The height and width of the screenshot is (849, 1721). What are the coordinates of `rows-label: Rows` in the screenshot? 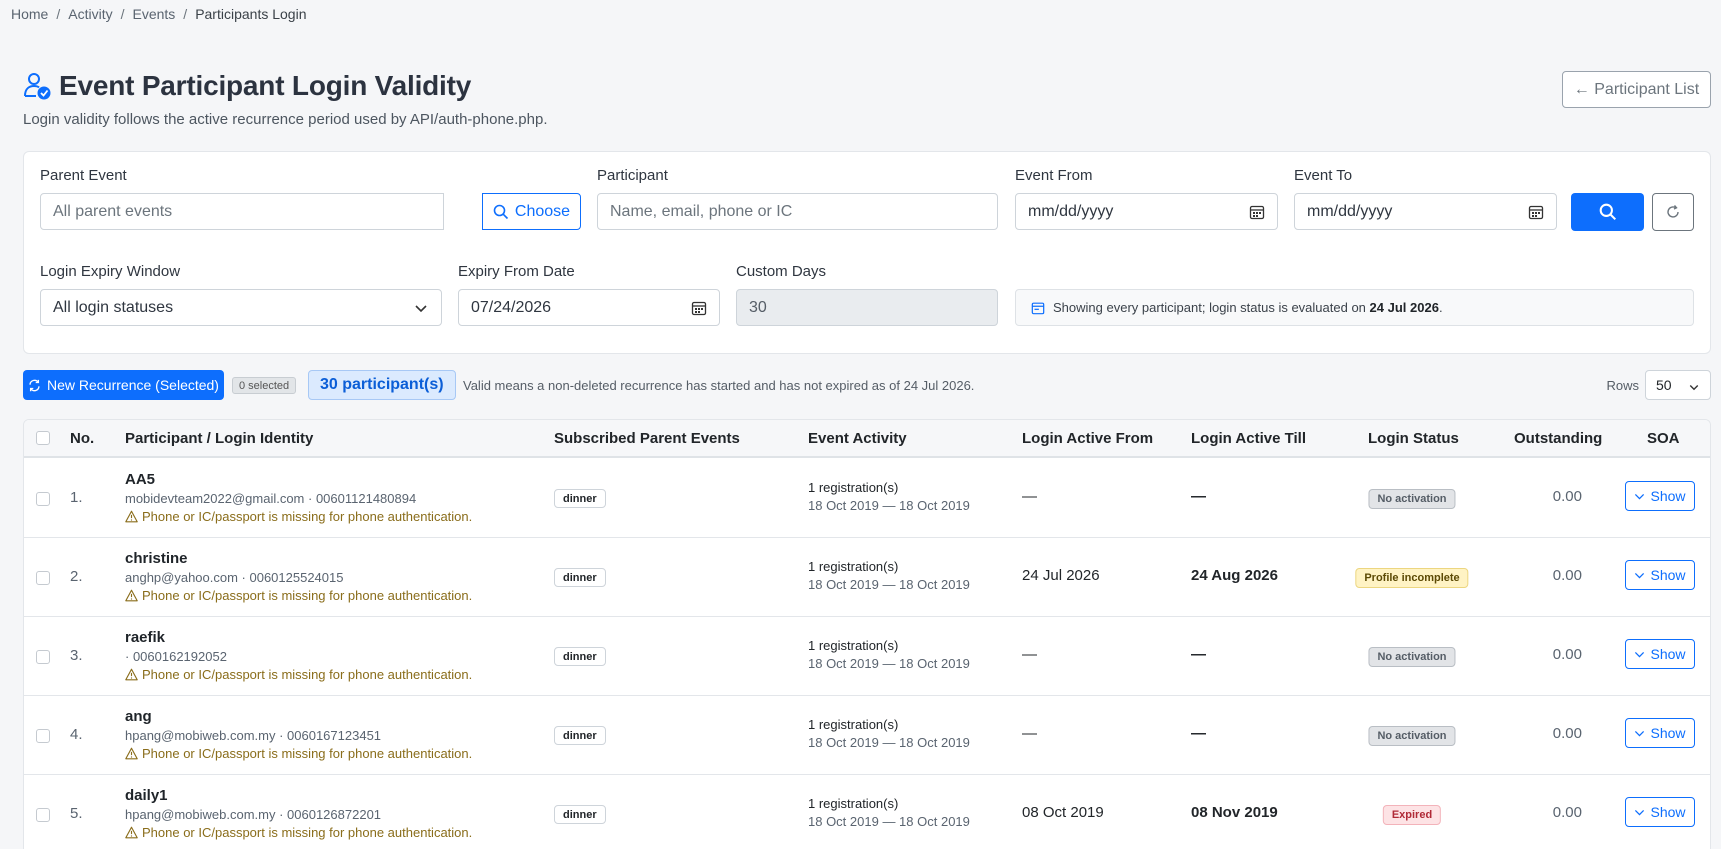 It's located at (1622, 385).